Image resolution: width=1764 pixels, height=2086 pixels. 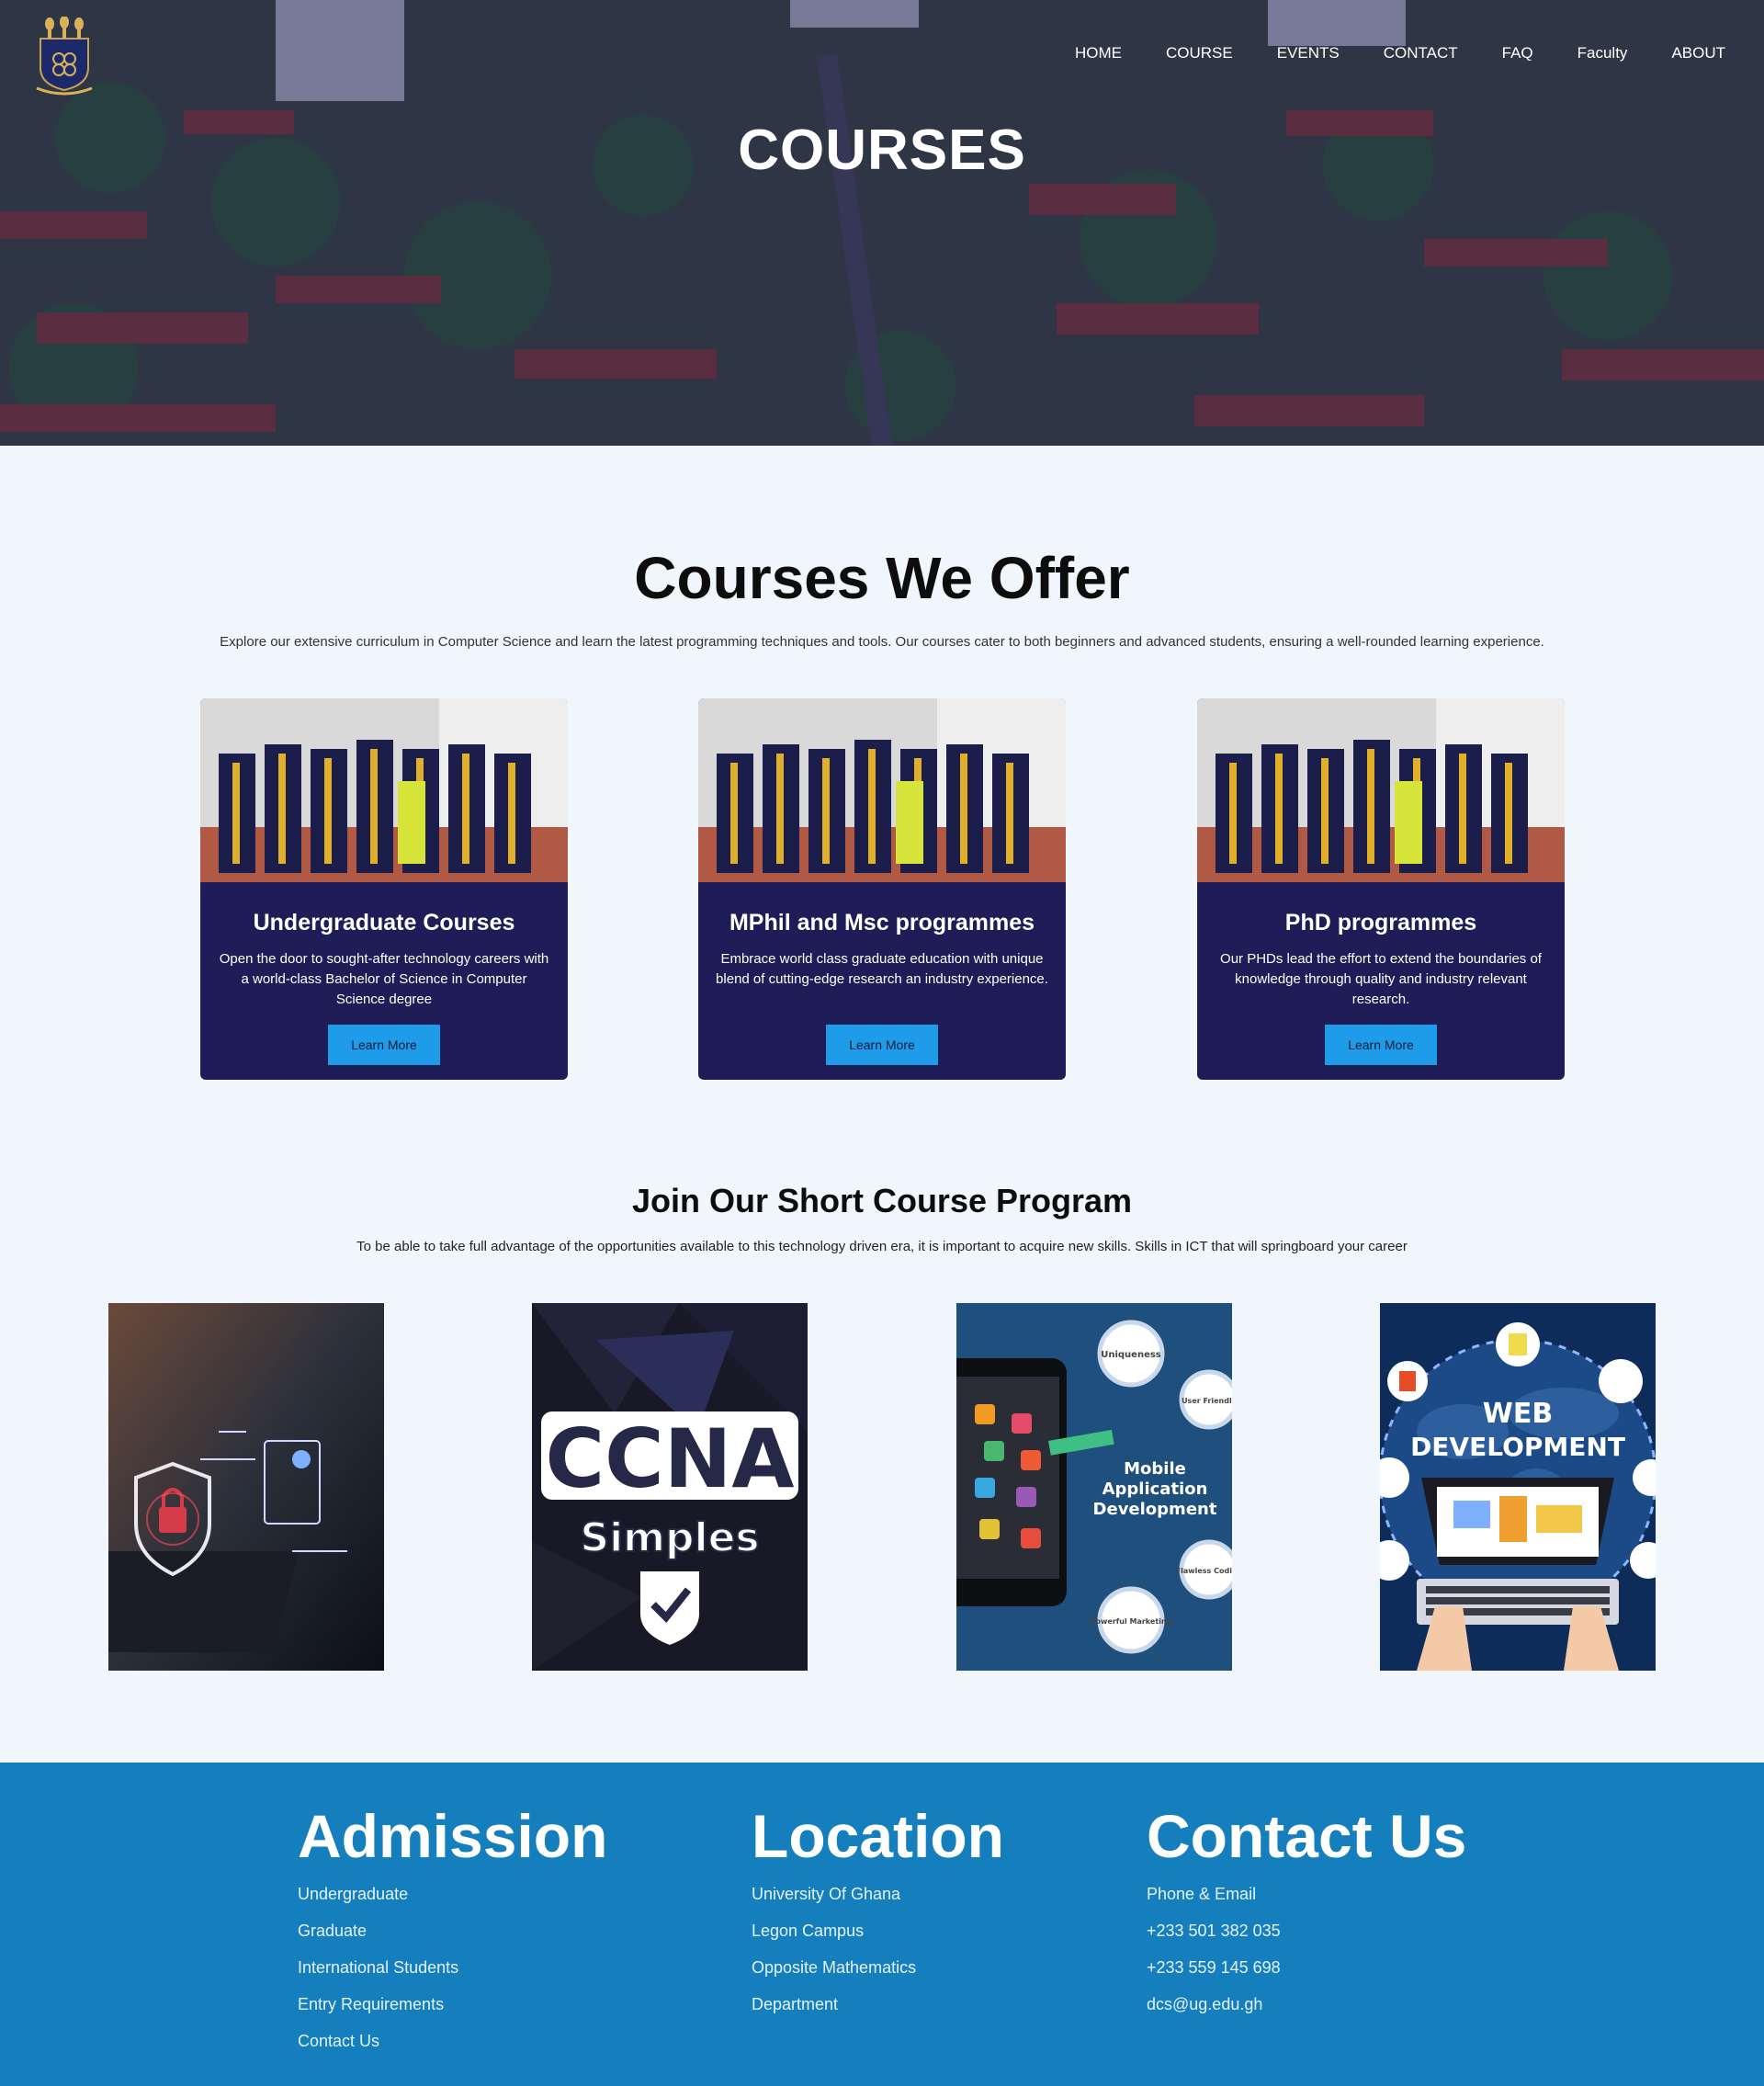 I want to click on nav-contact: CONTACT, so click(x=1421, y=53).